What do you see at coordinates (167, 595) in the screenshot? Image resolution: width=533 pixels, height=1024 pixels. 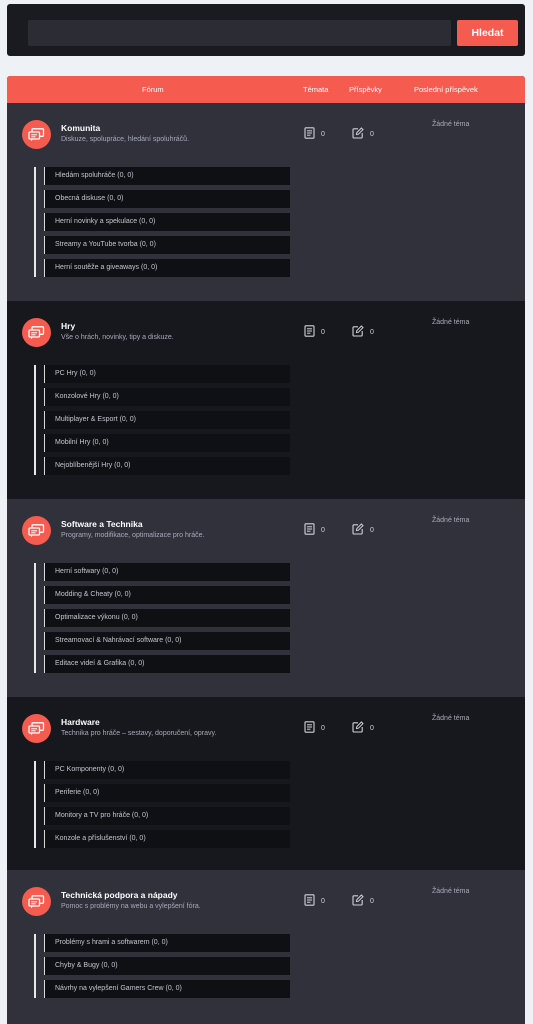 I see `subforum-link: Modding & Cheaty (0, 0)` at bounding box center [167, 595].